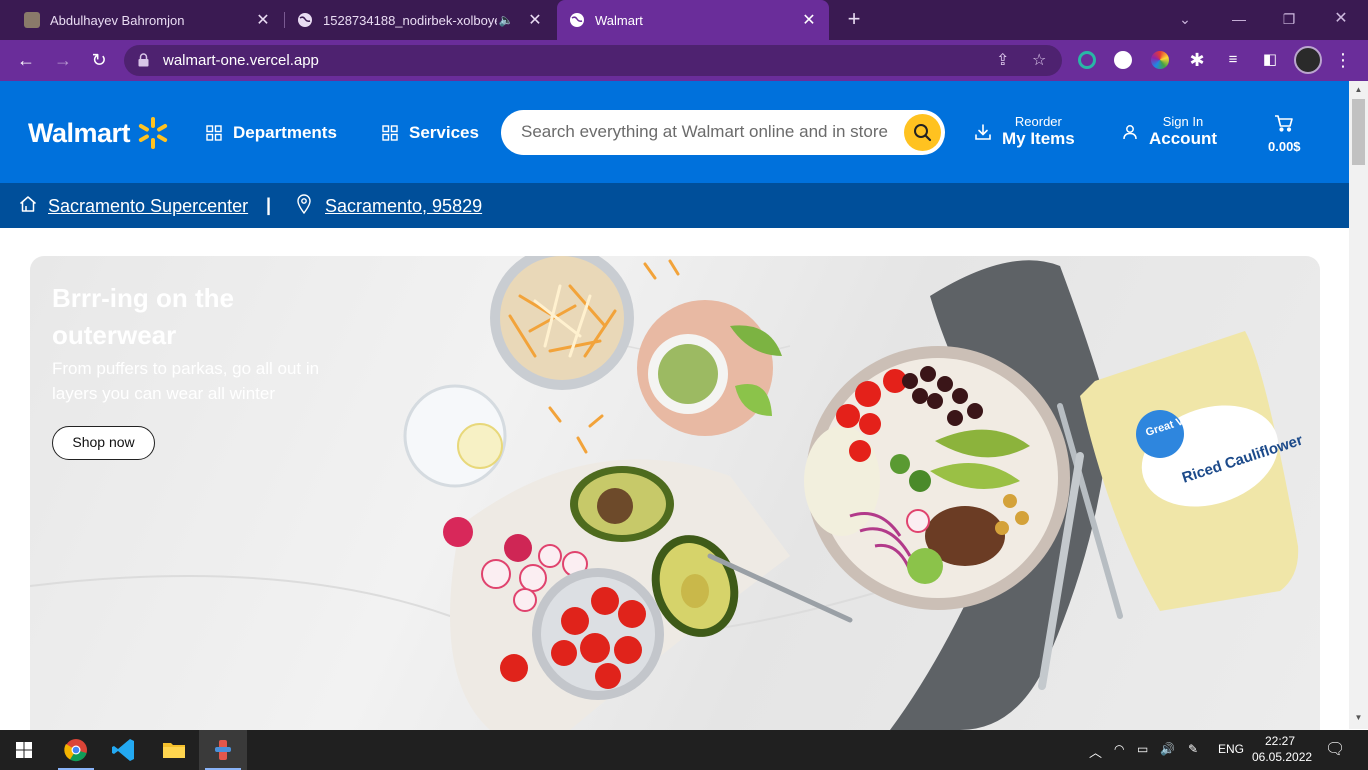 The image size is (1368, 770). I want to click on pen-icon: ✎, so click(1193, 749).